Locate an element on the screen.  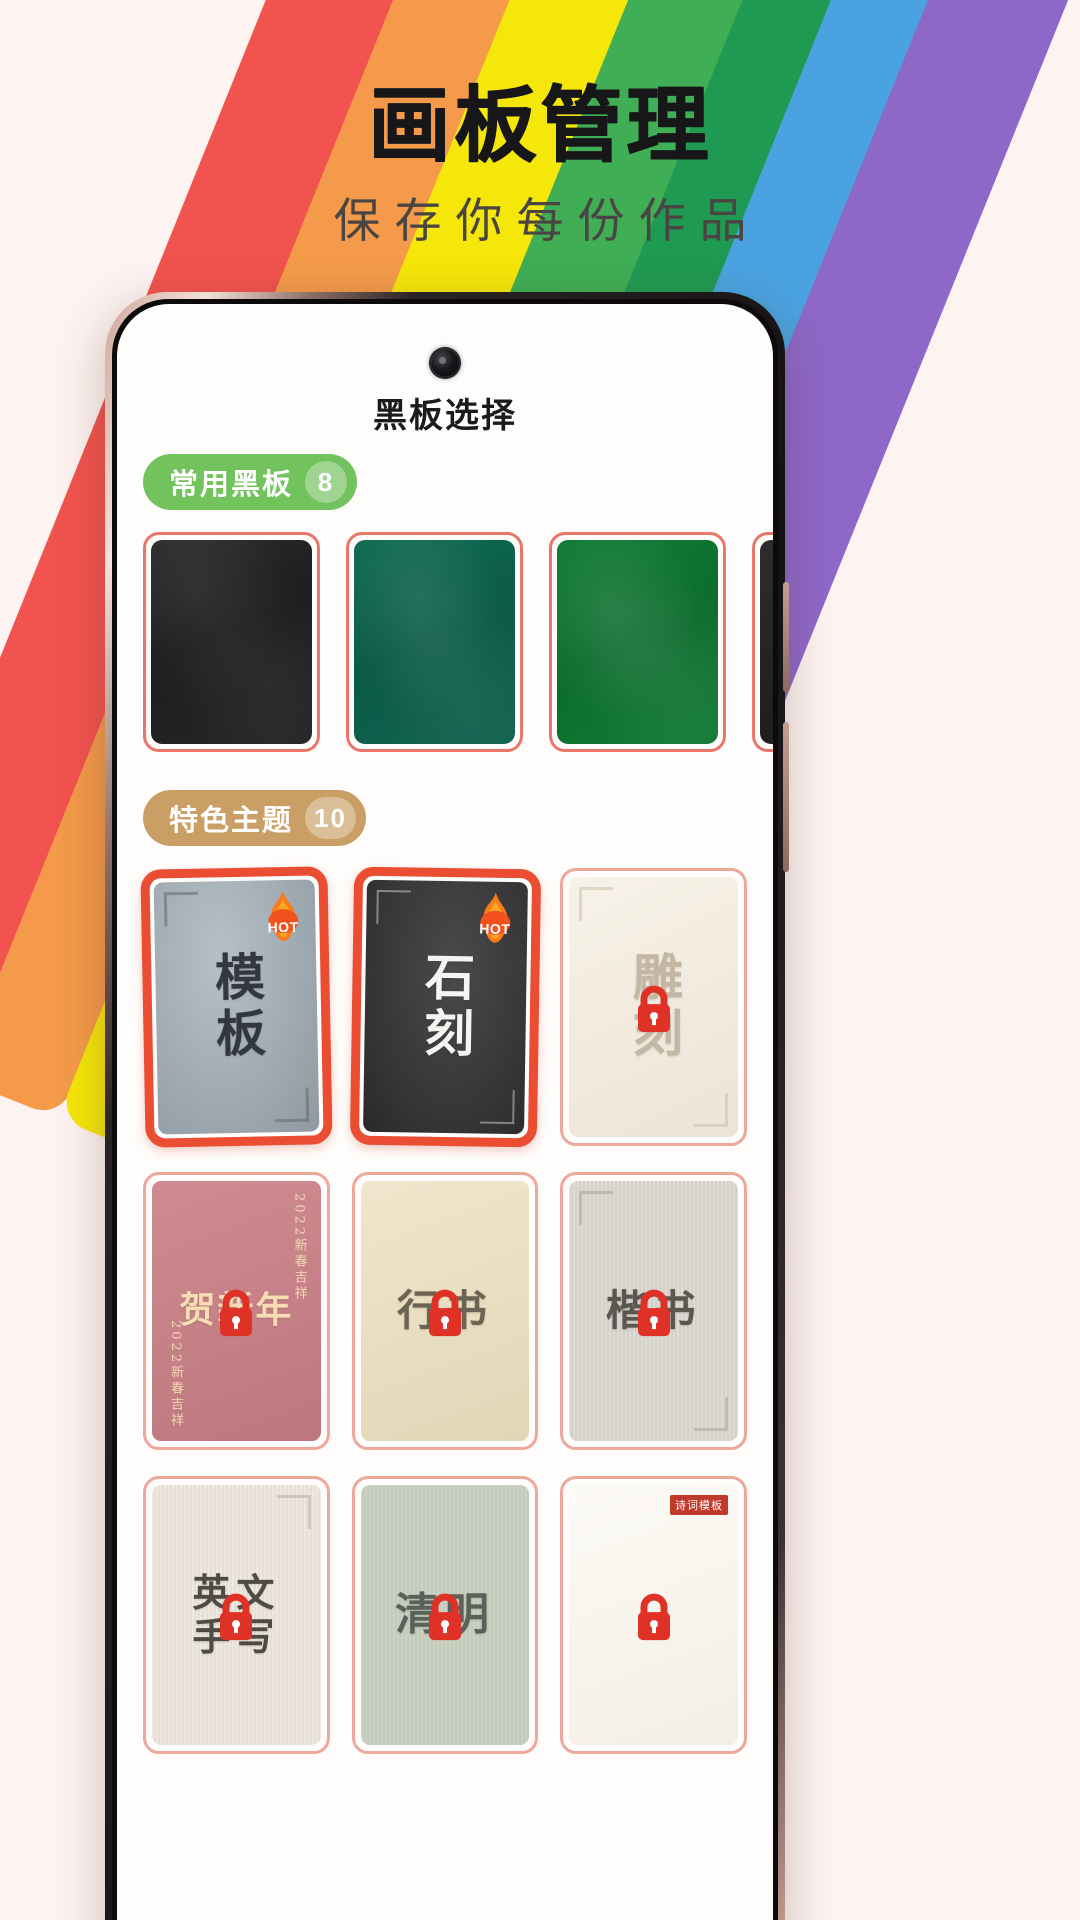
theme-card-diaoke: 雕刻 is located at coordinates (653, 1007).